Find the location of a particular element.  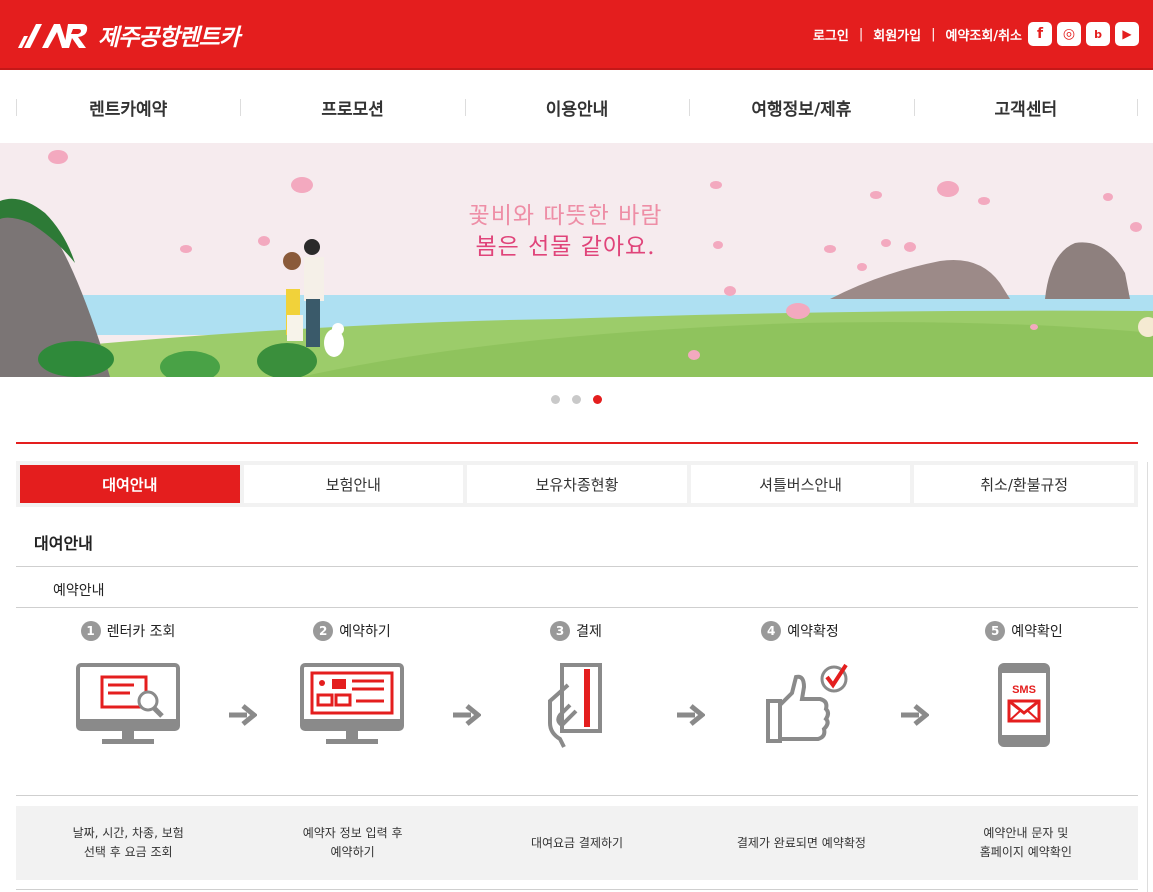

step-number: 3 is located at coordinates (560, 631).